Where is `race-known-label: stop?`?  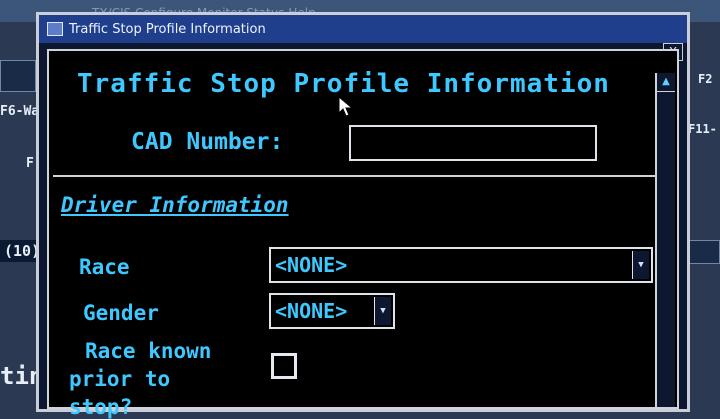 race-known-label: stop? is located at coordinates (101, 407).